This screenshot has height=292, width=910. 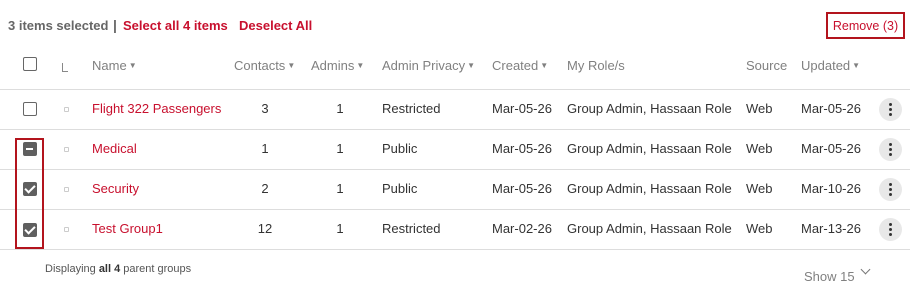 I want to click on remove-button: Remove (3), so click(x=865, y=25).